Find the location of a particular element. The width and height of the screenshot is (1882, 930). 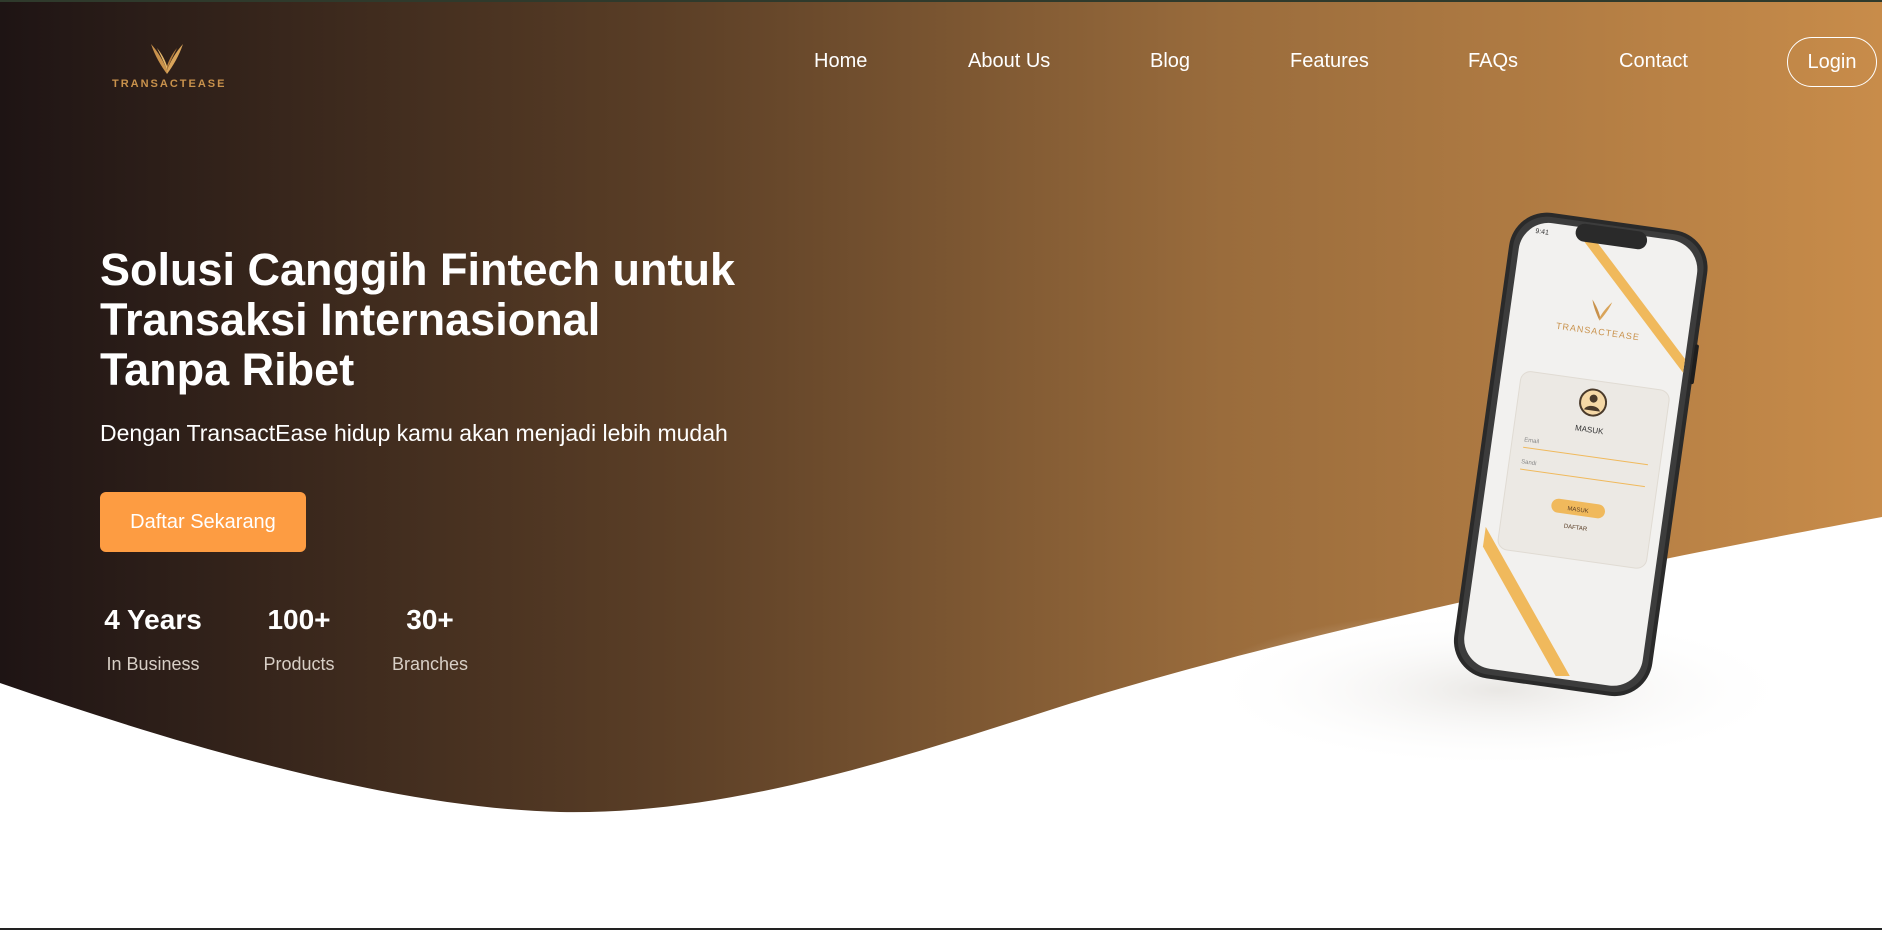

stat-value: 4 Years is located at coordinates (153, 619).